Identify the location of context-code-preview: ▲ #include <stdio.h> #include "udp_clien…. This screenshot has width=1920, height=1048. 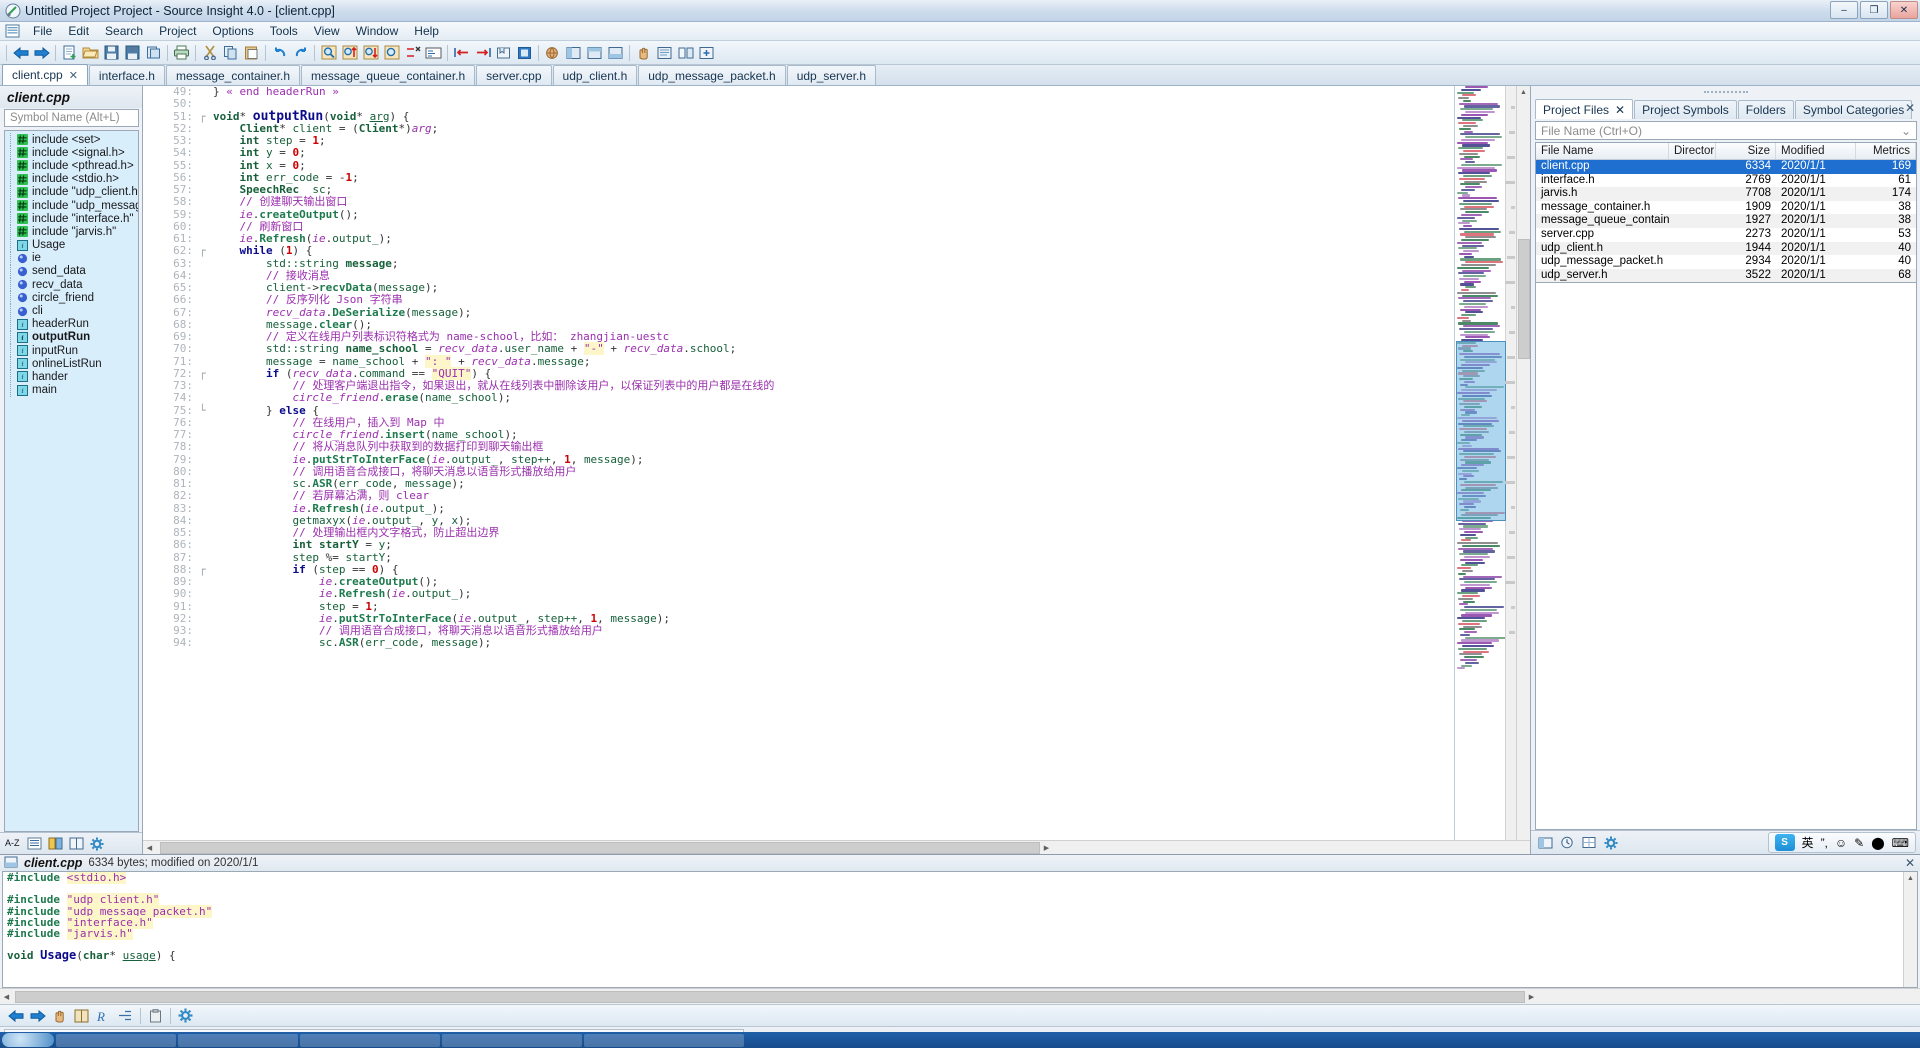
(960, 929).